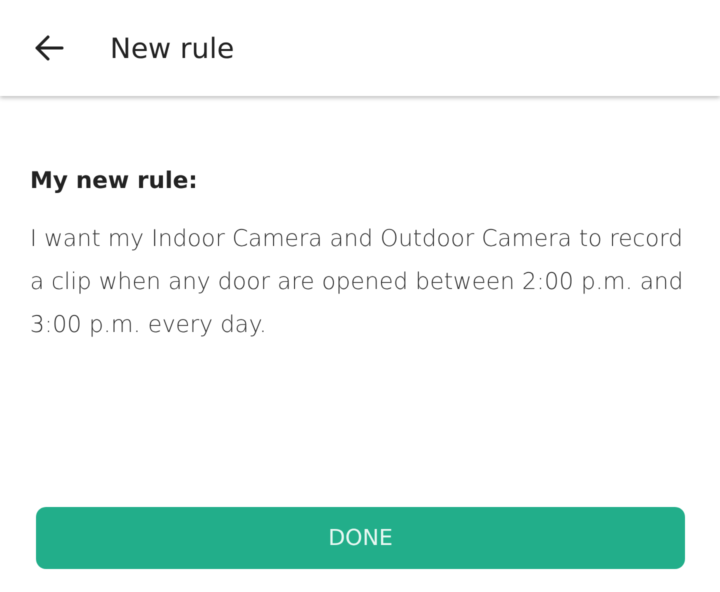 The width and height of the screenshot is (720, 592). Describe the element at coordinates (360, 538) in the screenshot. I see `done-button: DONE` at that location.